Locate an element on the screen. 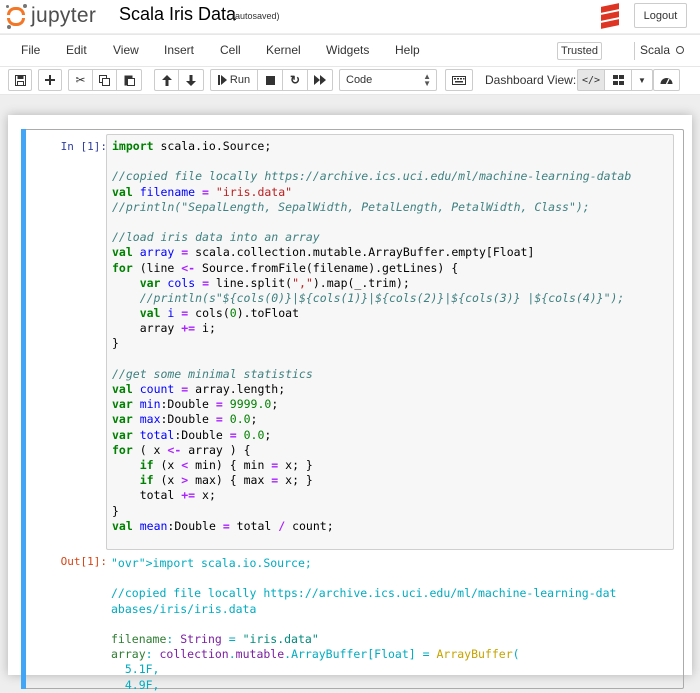  save-icon is located at coordinates (20, 80).